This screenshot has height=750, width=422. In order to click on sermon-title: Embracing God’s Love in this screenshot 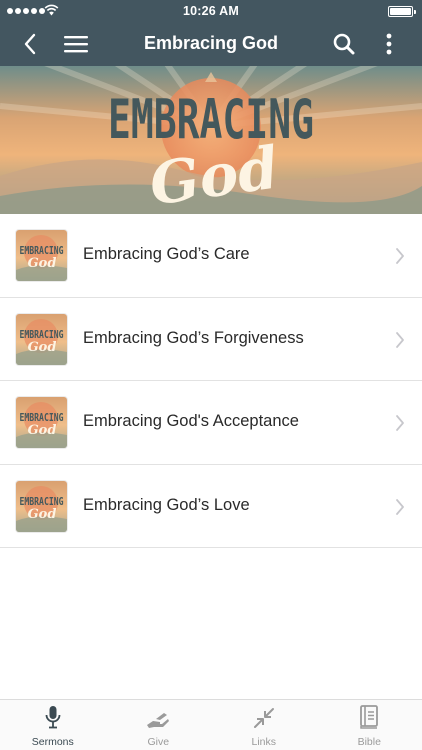, I will do `click(166, 504)`.